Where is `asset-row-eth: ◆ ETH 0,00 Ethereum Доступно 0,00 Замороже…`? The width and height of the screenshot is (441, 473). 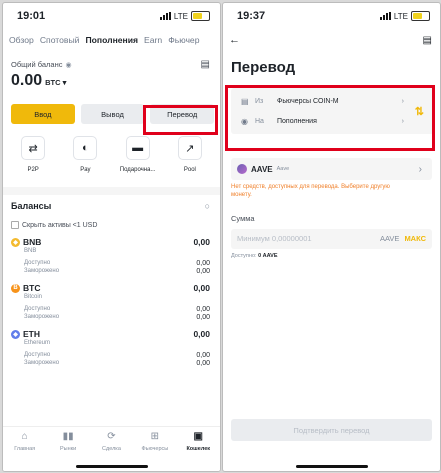 asset-row-eth: ◆ ETH 0,00 Ethereum Доступно 0,00 Замороже… is located at coordinates (111, 344).